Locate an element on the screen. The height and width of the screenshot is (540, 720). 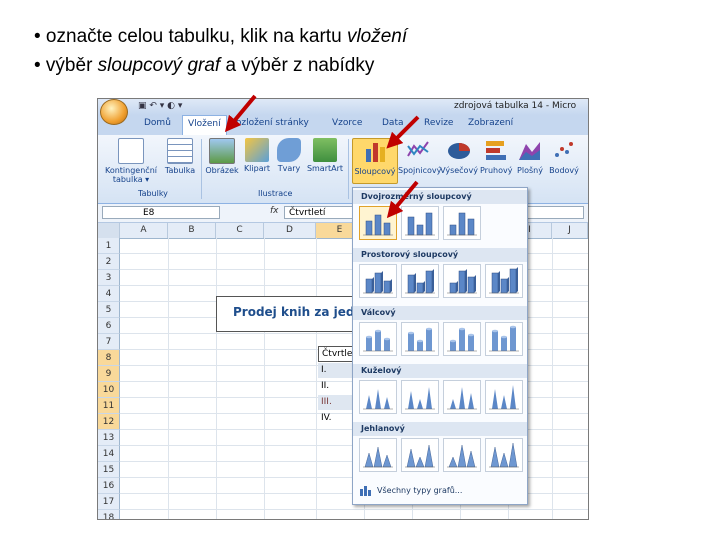
area-chart-icon is located at coordinates (529, 151).